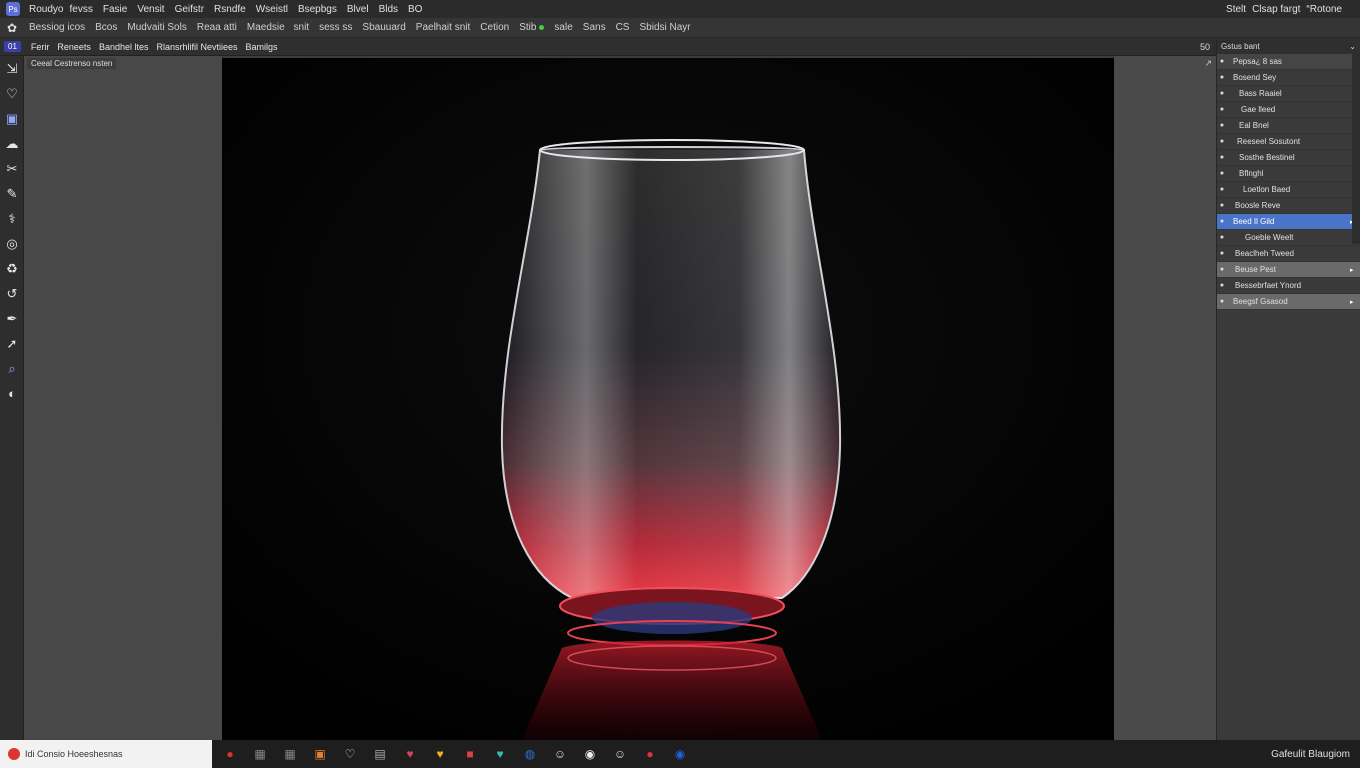  What do you see at coordinates (494, 27) in the screenshot?
I see `option-item: Cetion` at bounding box center [494, 27].